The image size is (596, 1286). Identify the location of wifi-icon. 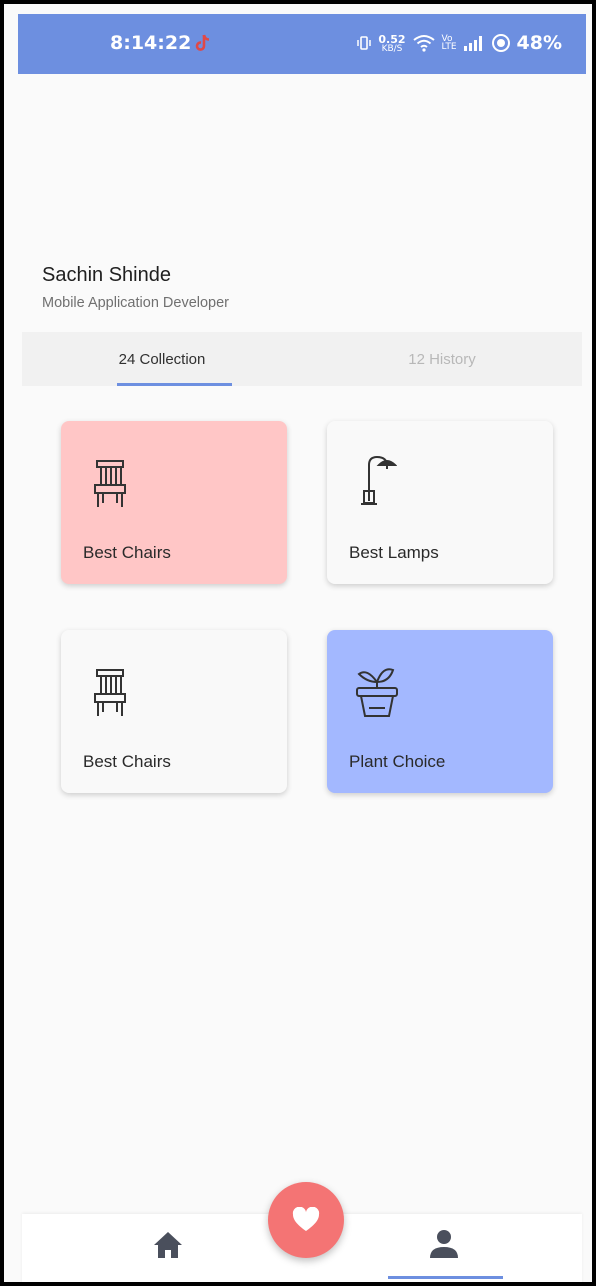
(423, 43).